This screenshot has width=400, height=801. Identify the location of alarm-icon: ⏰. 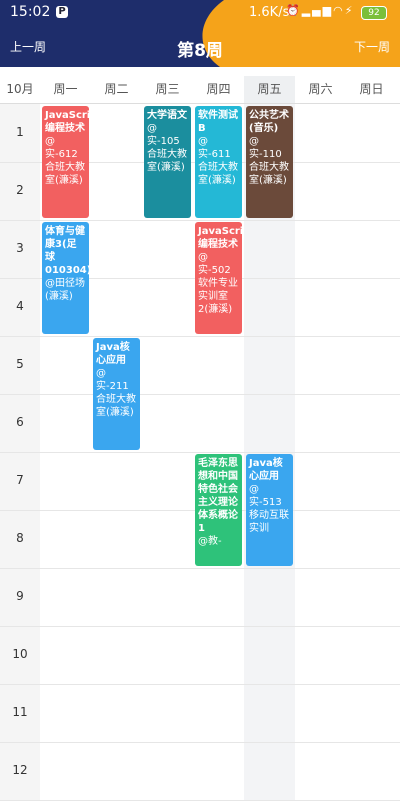
(294, 10).